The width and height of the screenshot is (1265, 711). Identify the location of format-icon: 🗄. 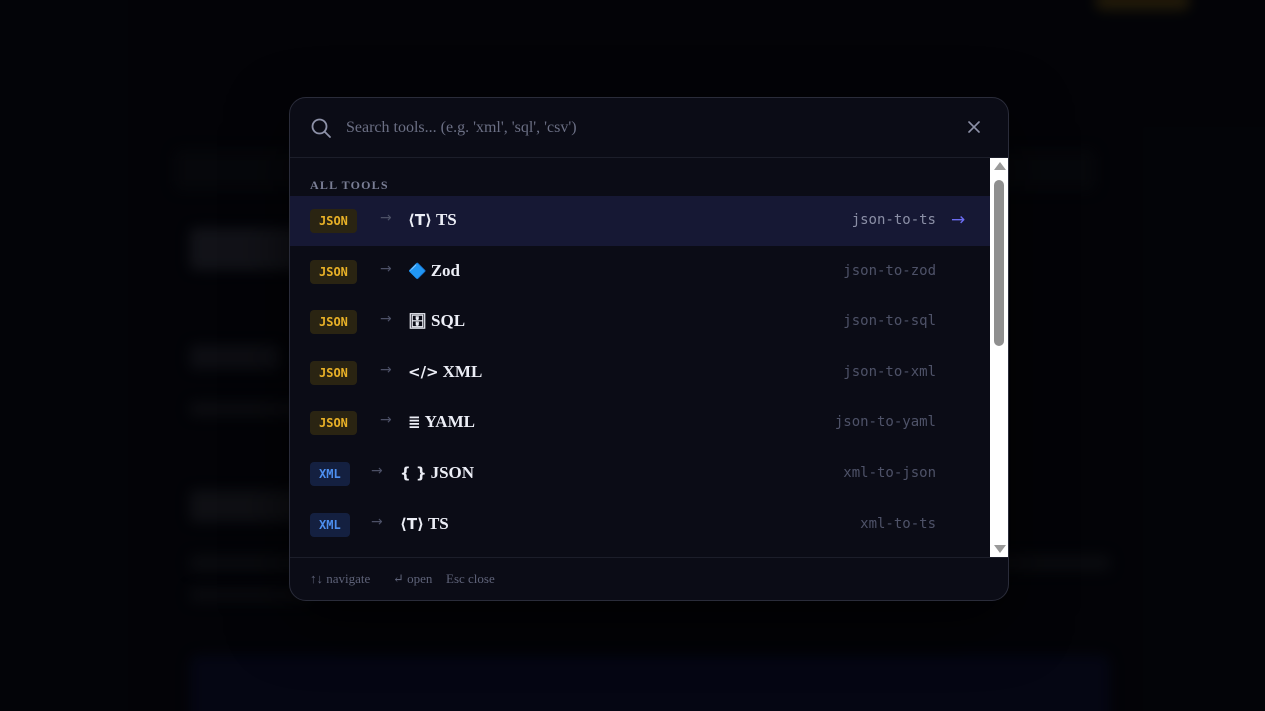
(418, 321).